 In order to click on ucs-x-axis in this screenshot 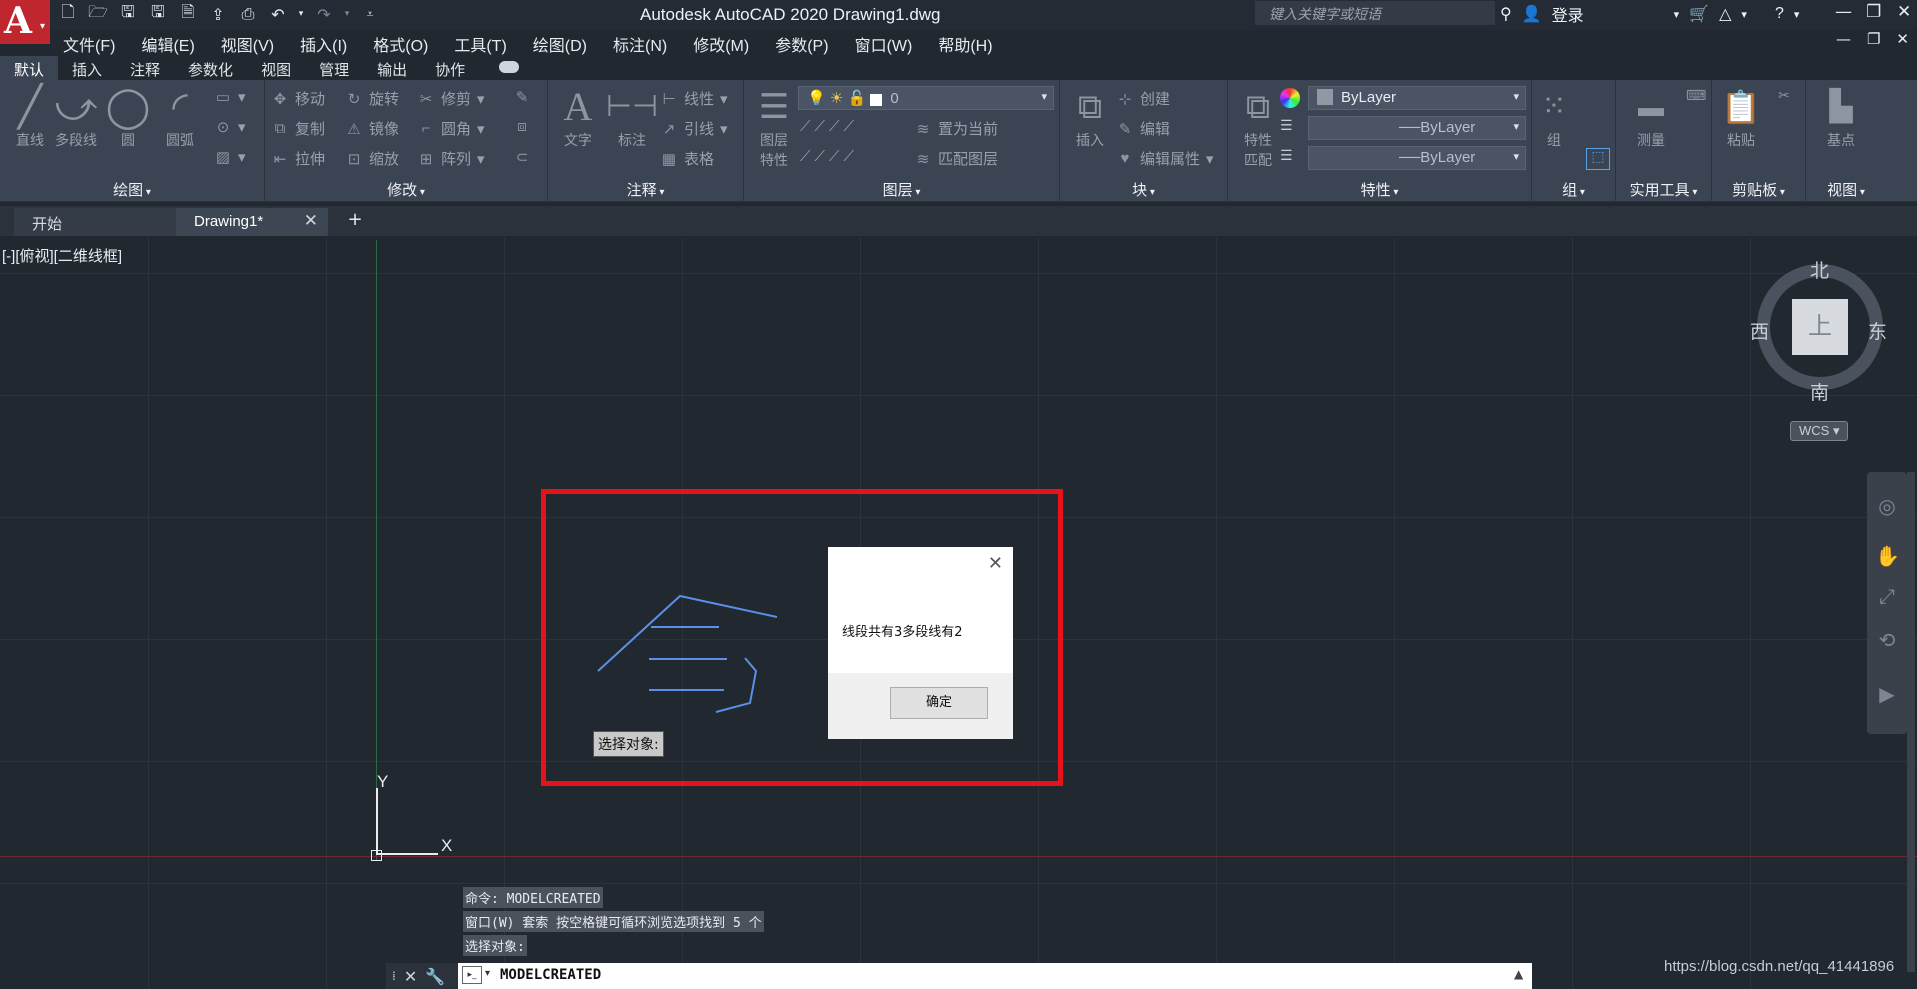, I will do `click(407, 854)`.